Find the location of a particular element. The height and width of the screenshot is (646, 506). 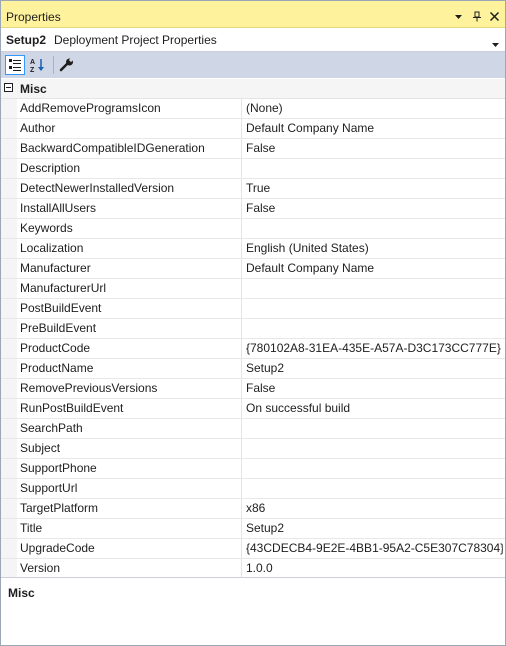

property-row: BackwardCompatibleIDGeneration False is located at coordinates (253, 149).